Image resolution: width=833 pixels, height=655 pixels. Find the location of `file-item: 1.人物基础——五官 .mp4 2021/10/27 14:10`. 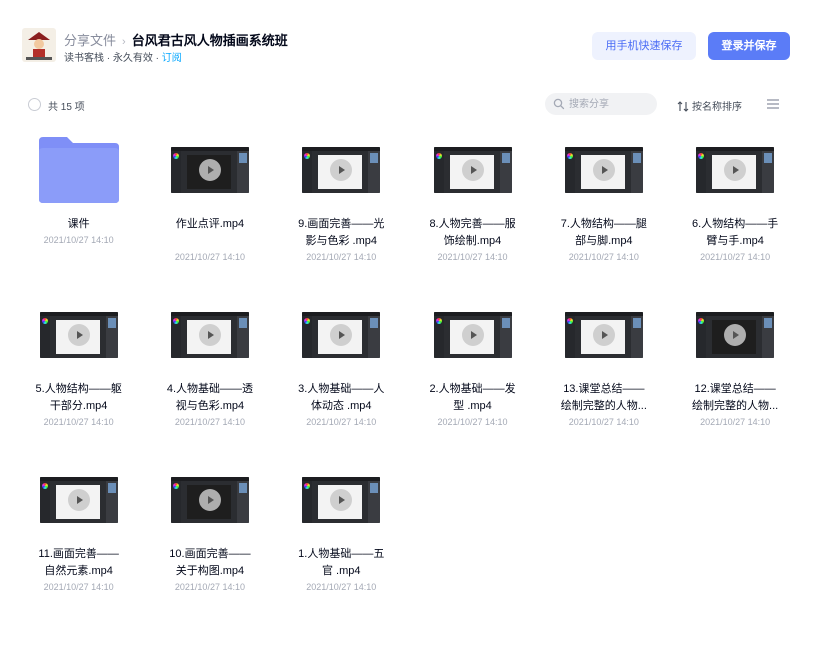

file-item: 1.人物基础——五官 .mp4 2021/10/27 14:10 is located at coordinates (341, 540).